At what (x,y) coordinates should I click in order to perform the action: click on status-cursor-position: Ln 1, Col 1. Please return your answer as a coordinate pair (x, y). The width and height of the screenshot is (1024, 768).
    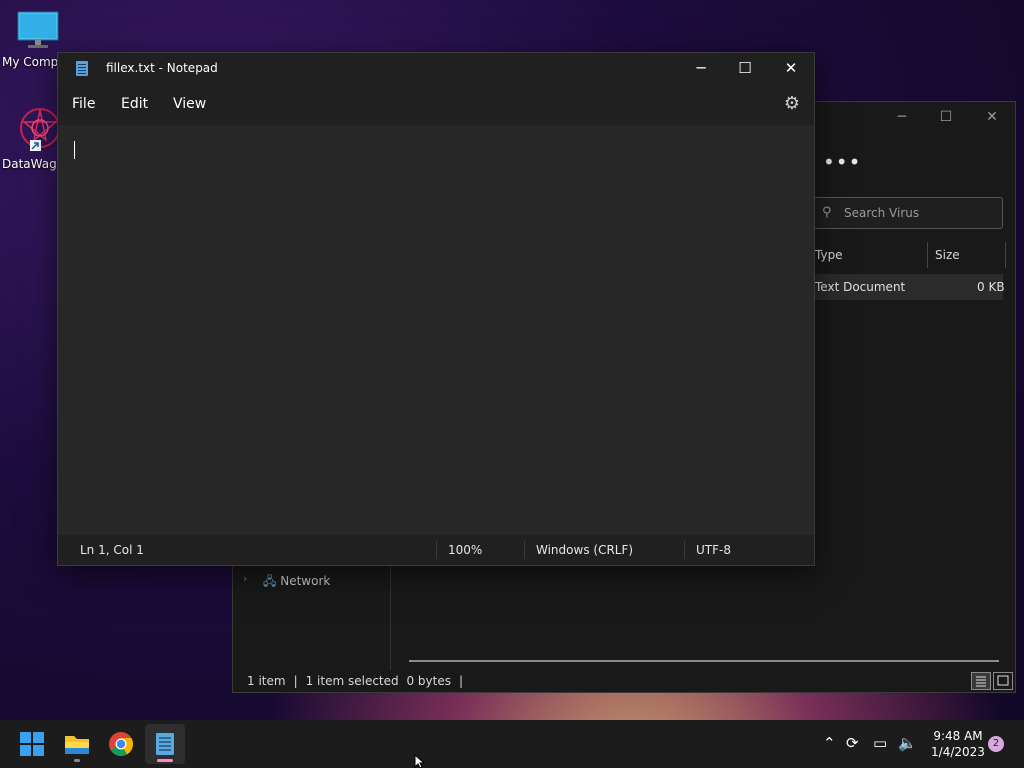
    Looking at the image, I should click on (112, 550).